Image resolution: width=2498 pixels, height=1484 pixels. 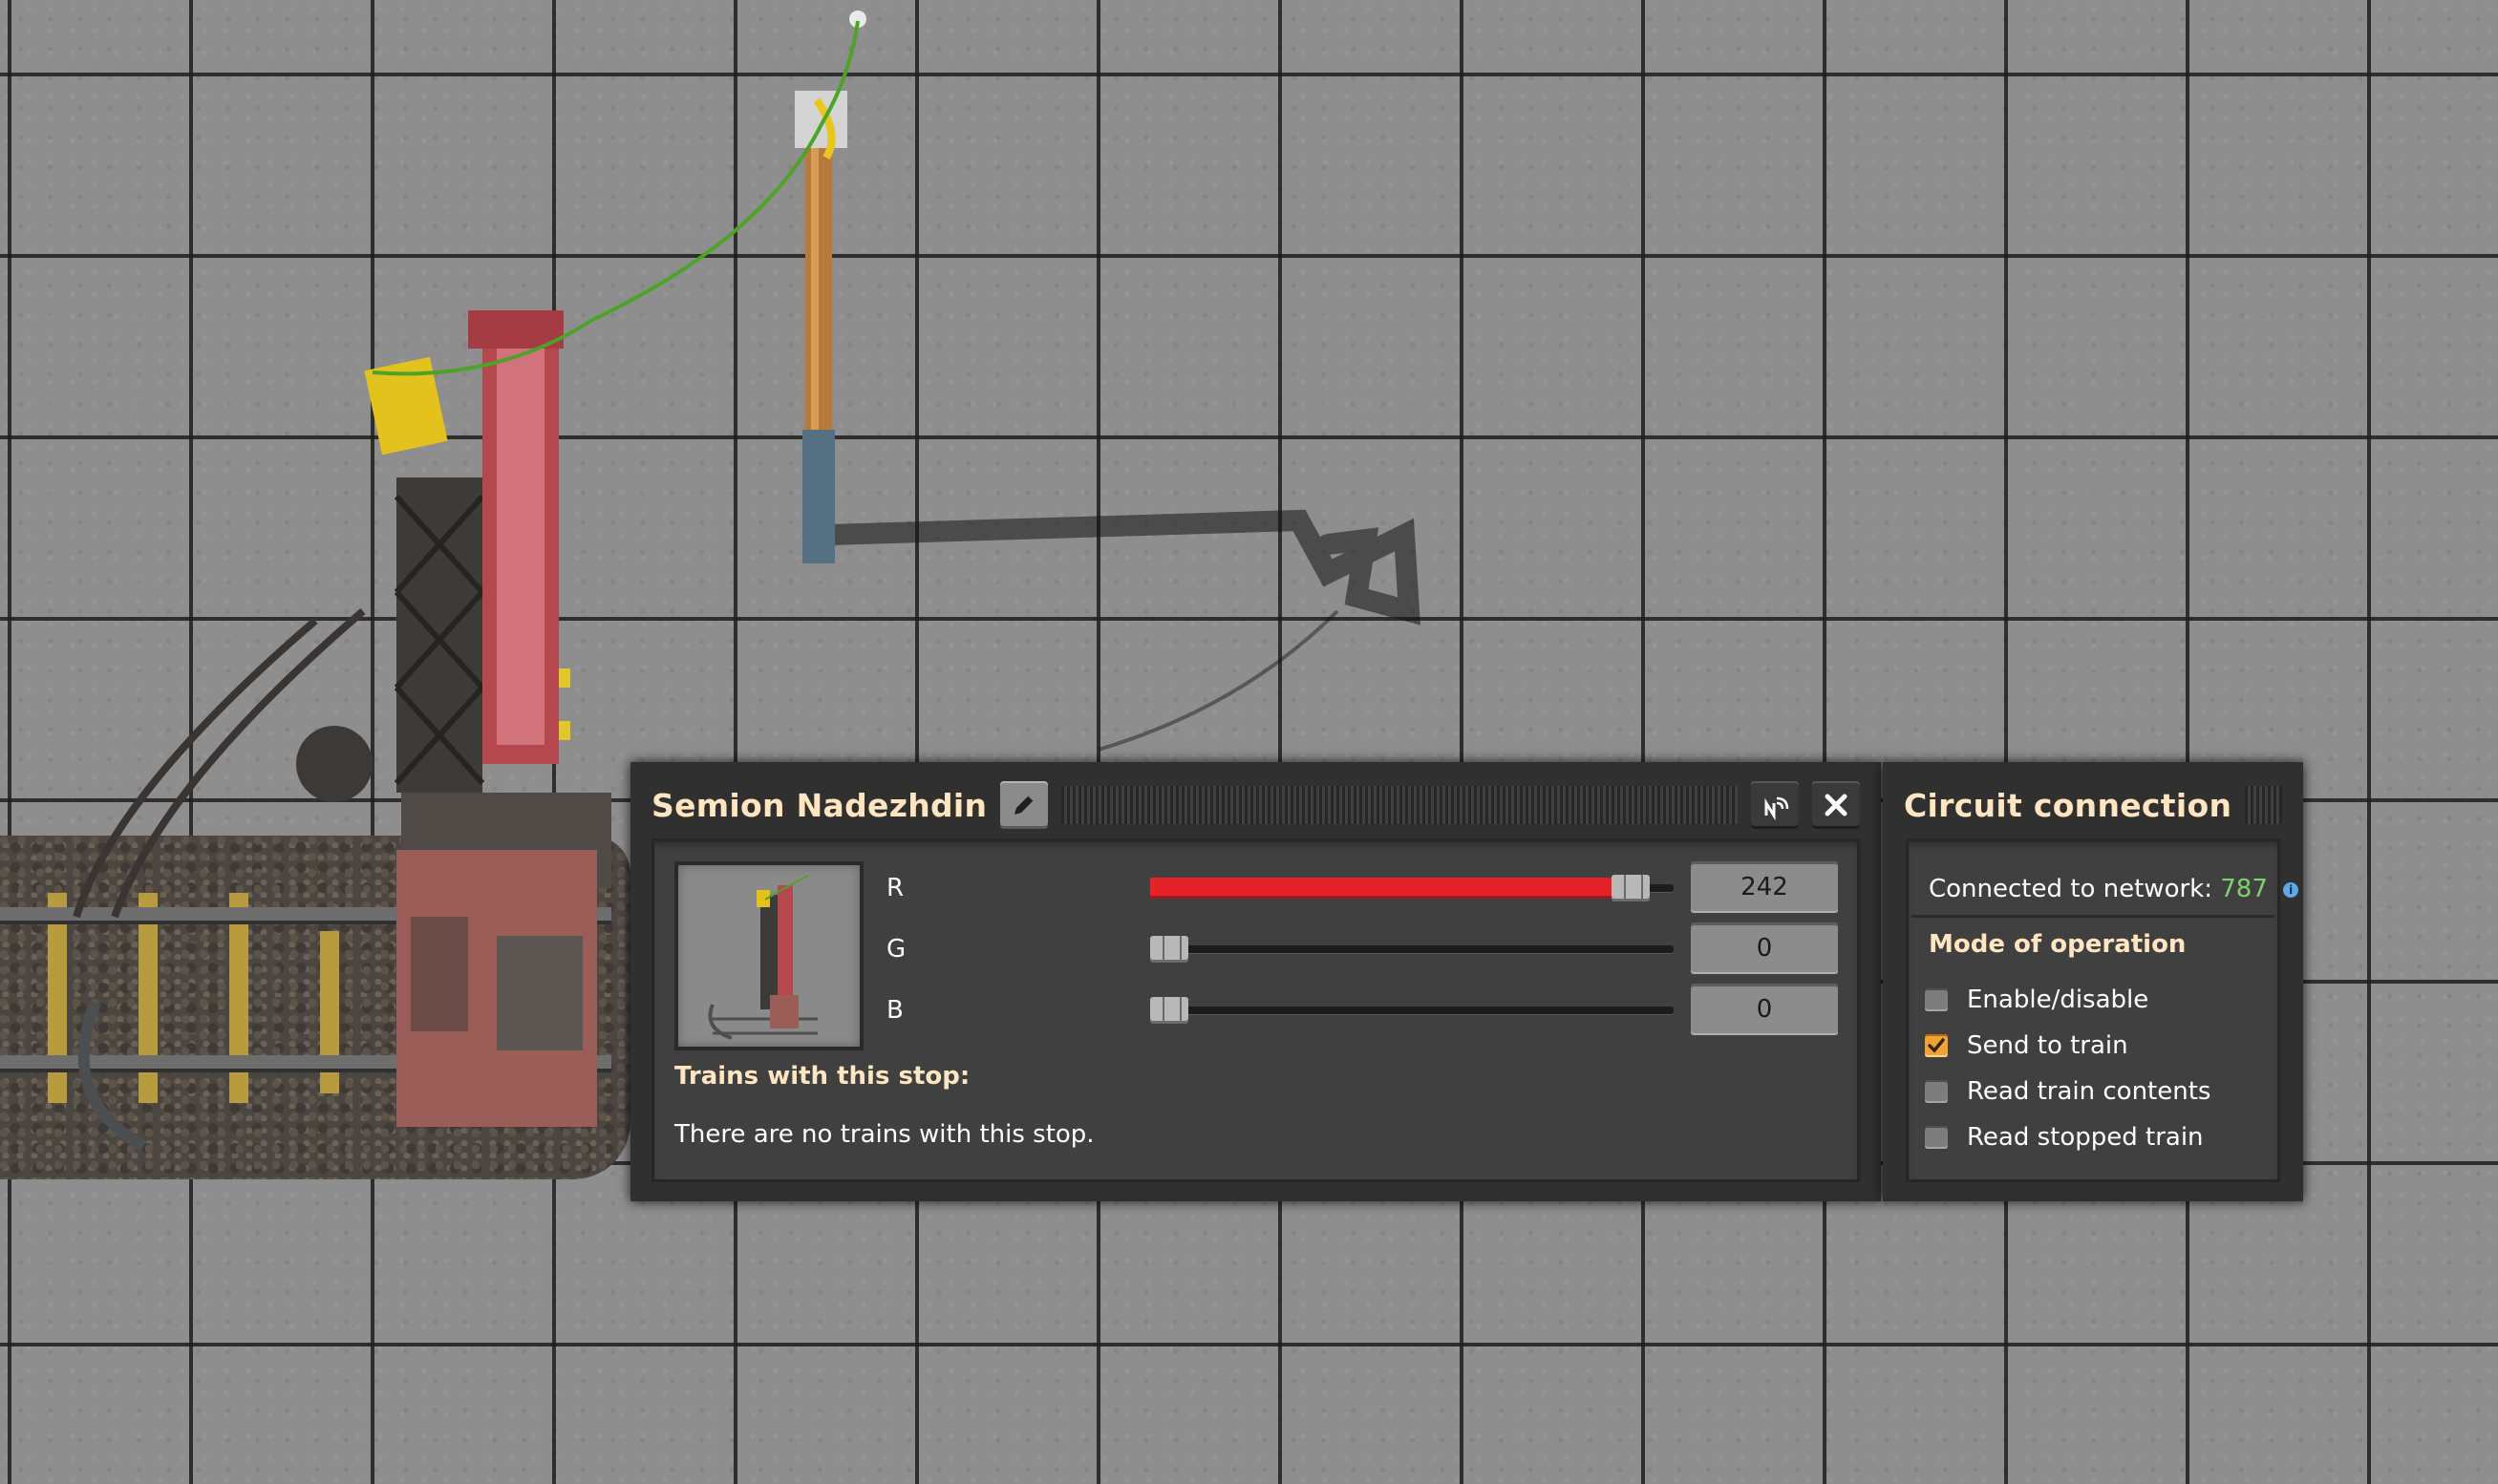 I want to click on trains-heading: Trains with this stop:, so click(x=822, y=1077).